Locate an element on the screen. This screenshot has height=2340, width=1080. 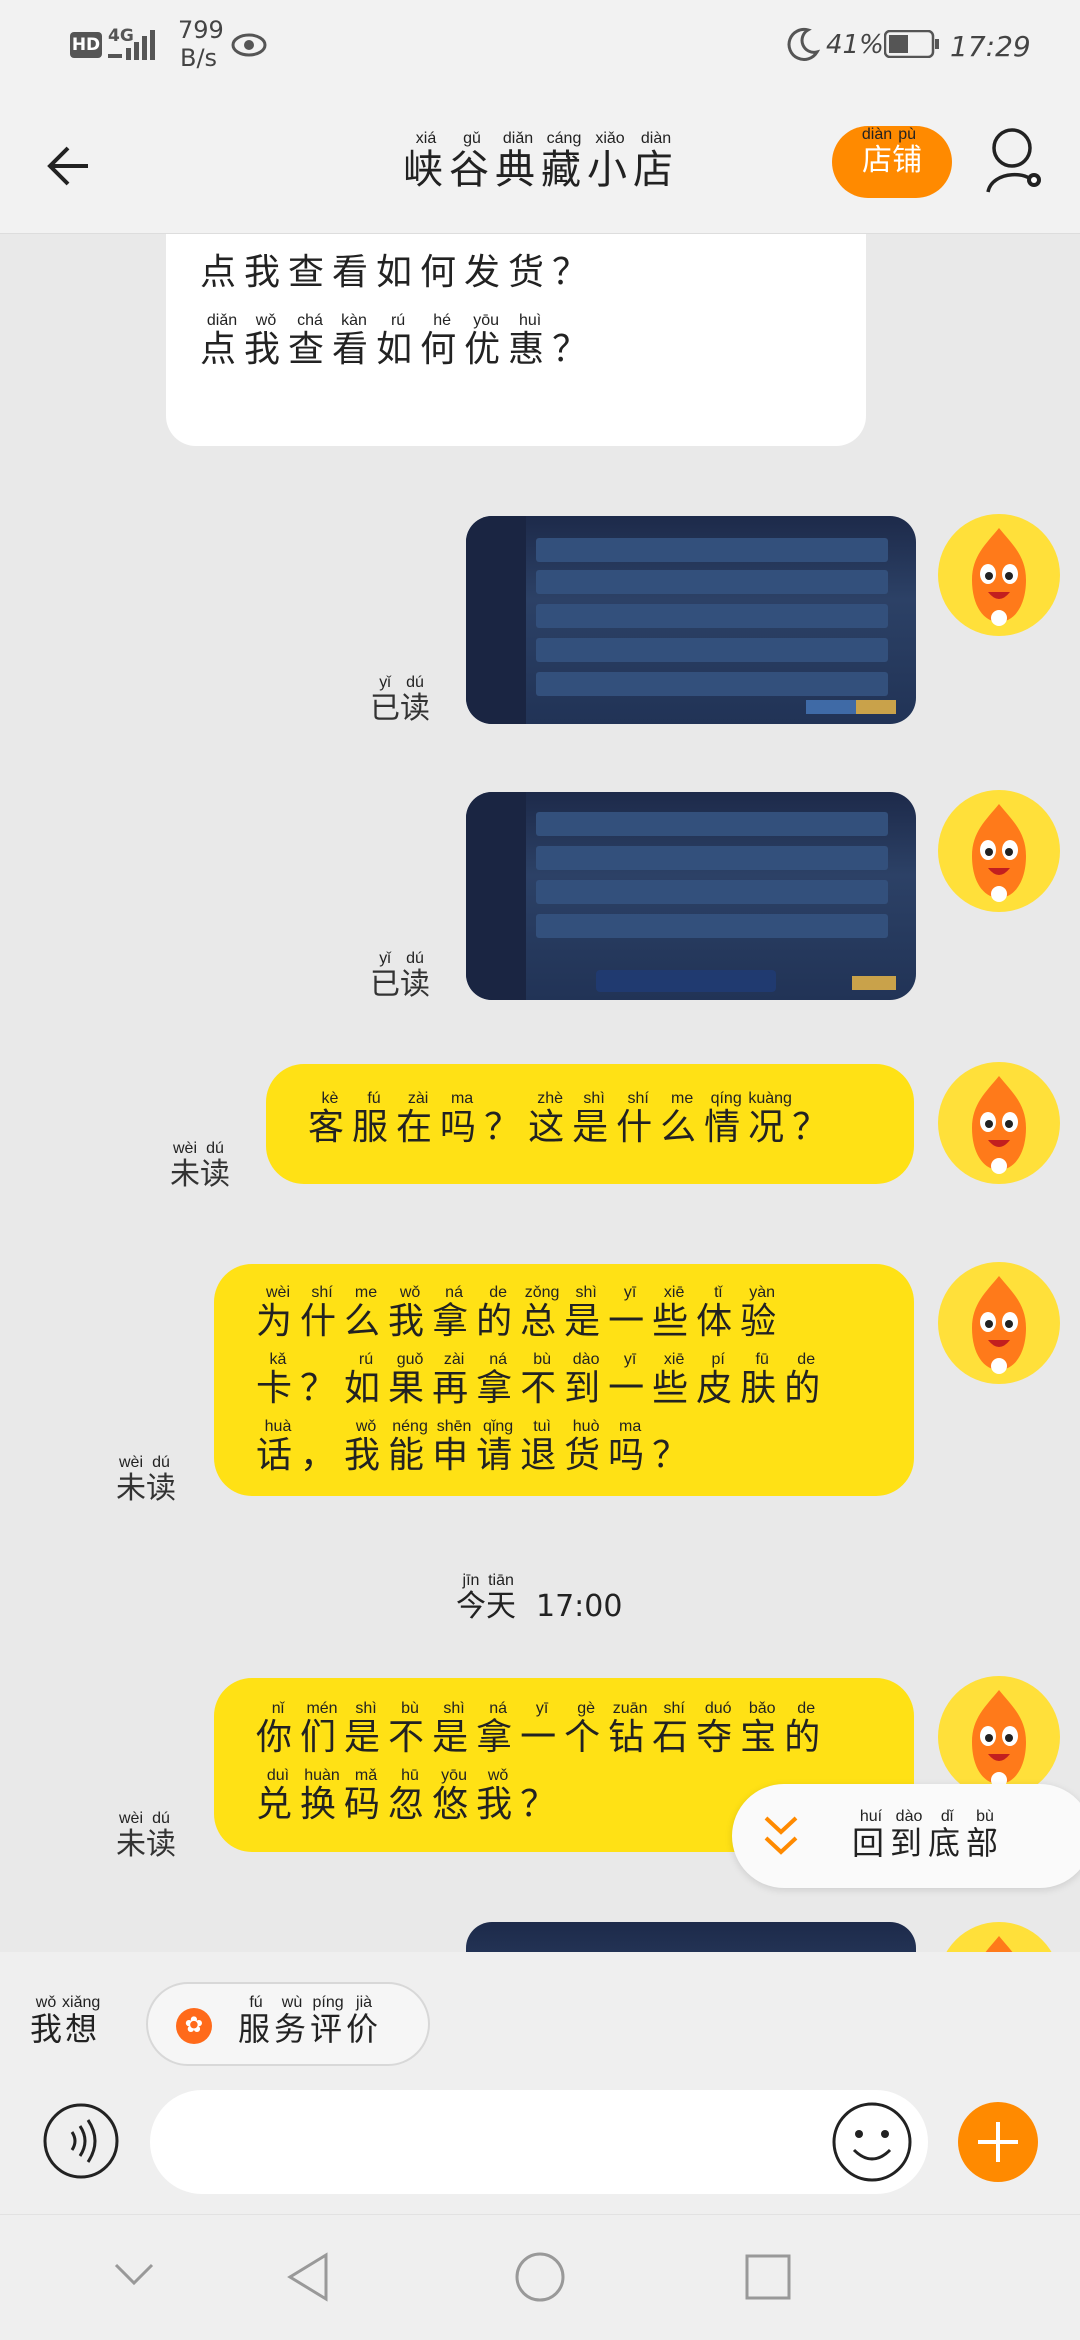
net-speed-unit: B/s is located at coordinates (199, 58).